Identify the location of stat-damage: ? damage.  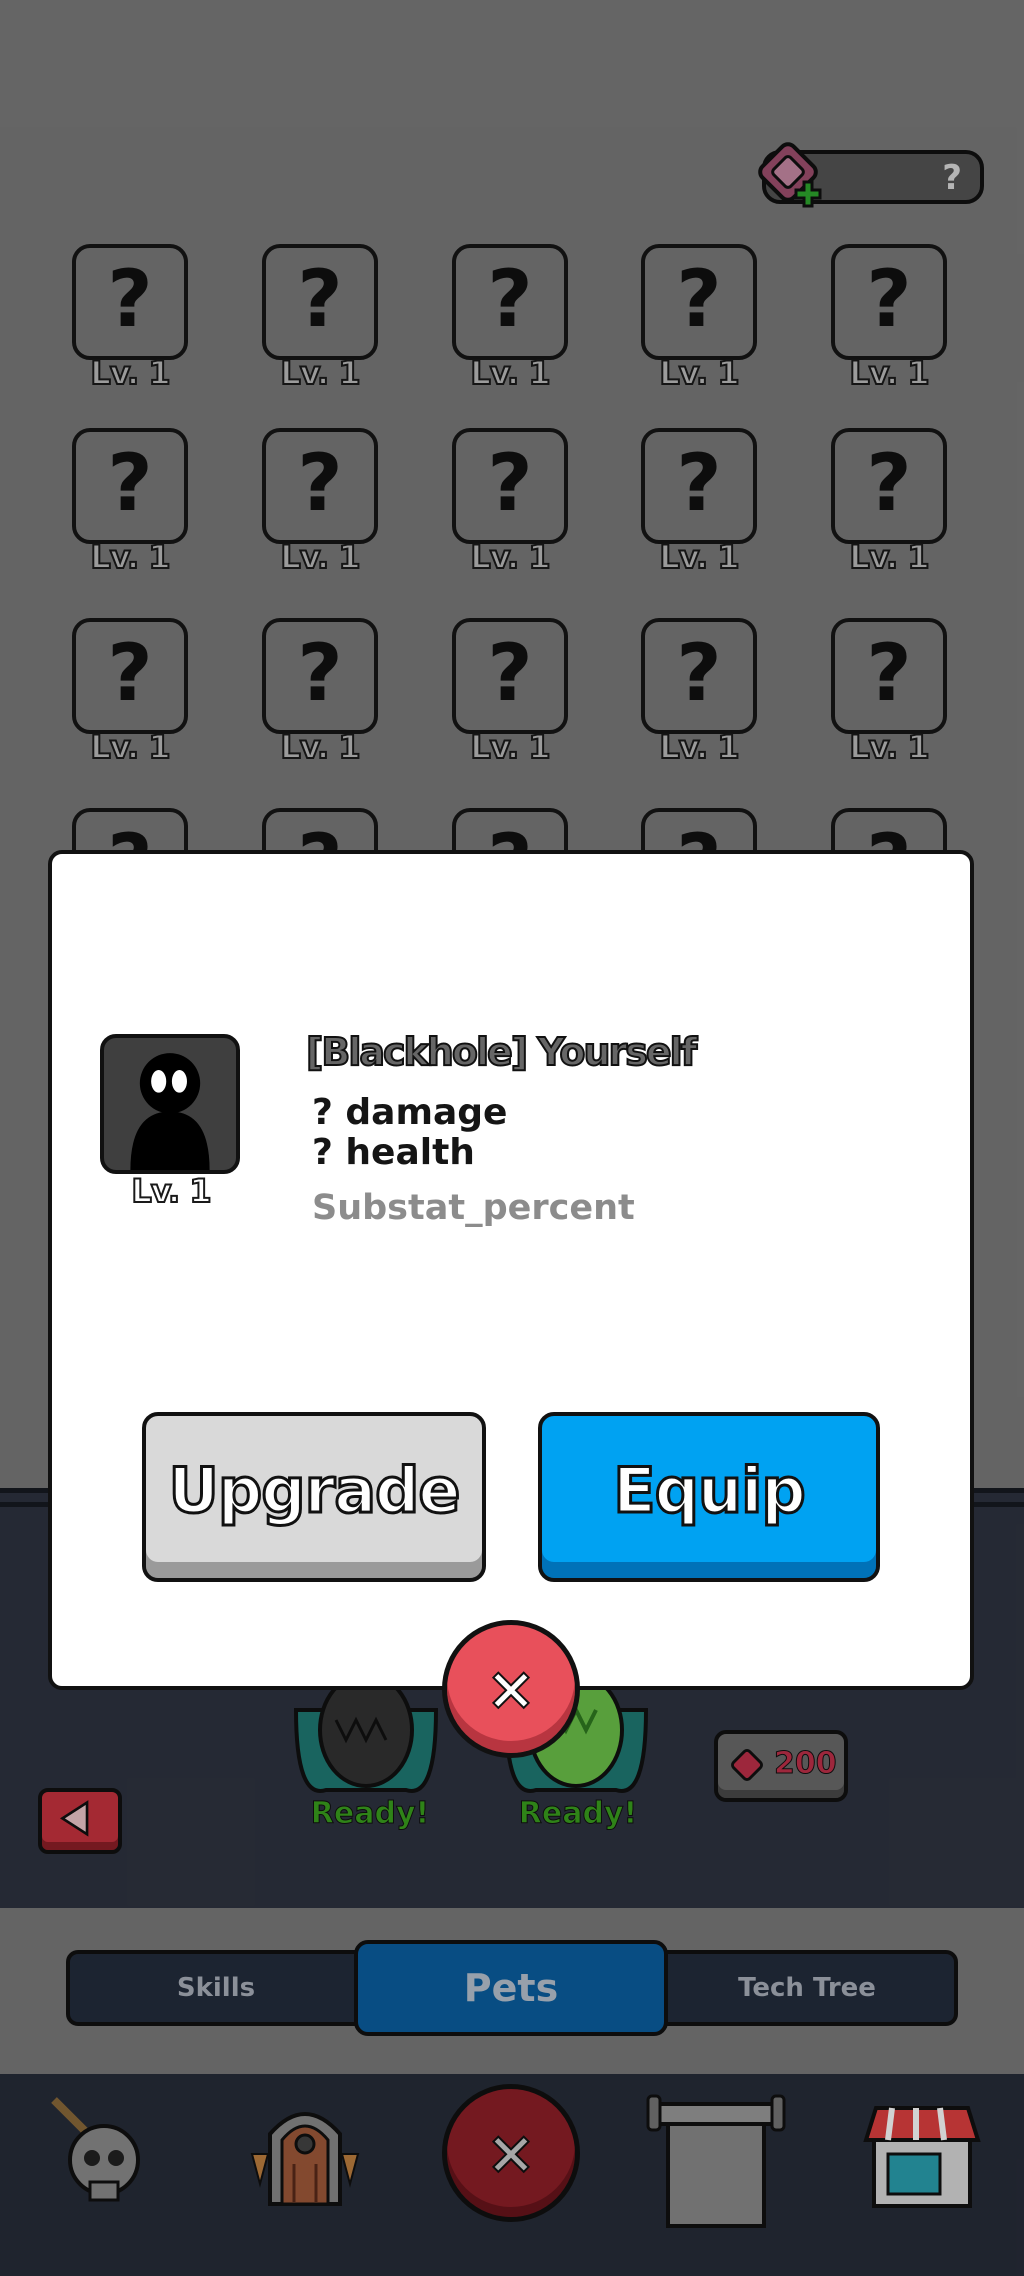
(410, 1112).